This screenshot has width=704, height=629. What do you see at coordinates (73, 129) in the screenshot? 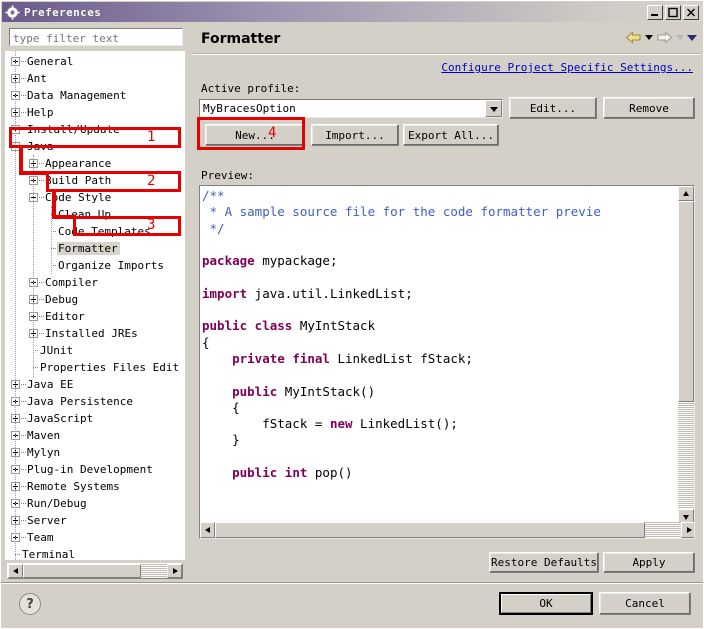
I see `sidebar-item-label: Install/Update` at bounding box center [73, 129].